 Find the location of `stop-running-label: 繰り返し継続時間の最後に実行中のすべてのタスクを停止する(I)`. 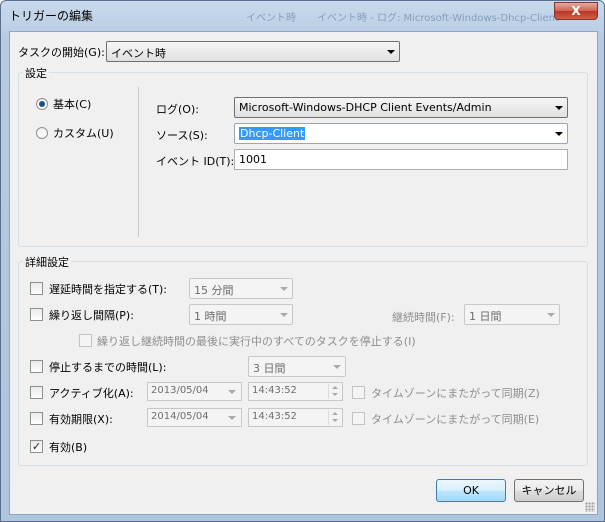

stop-running-label: 繰り返し継続時間の最後に実行中のすべてのタスクを停止する(I) is located at coordinates (256, 341).